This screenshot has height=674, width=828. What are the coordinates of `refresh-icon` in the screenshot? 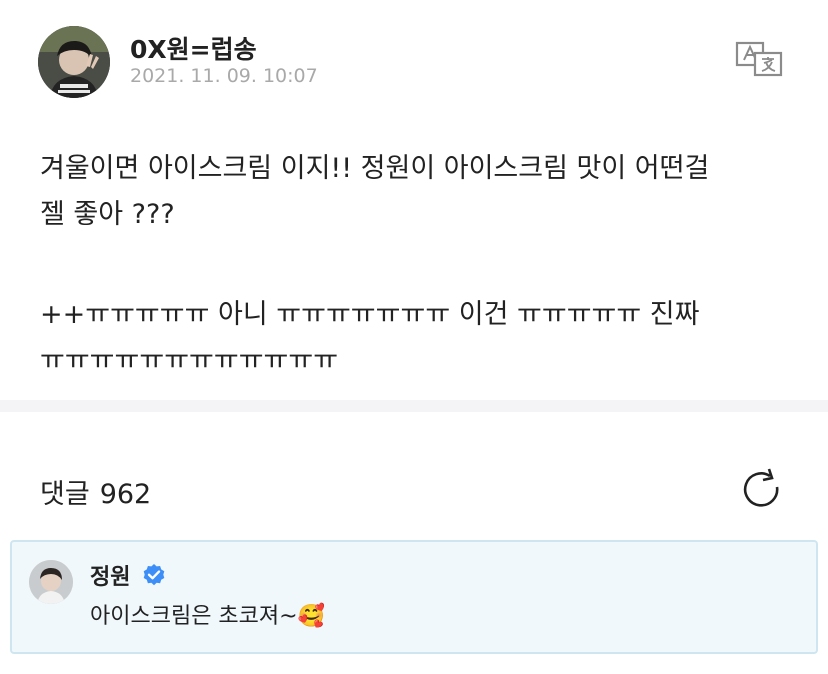 It's located at (761, 487).